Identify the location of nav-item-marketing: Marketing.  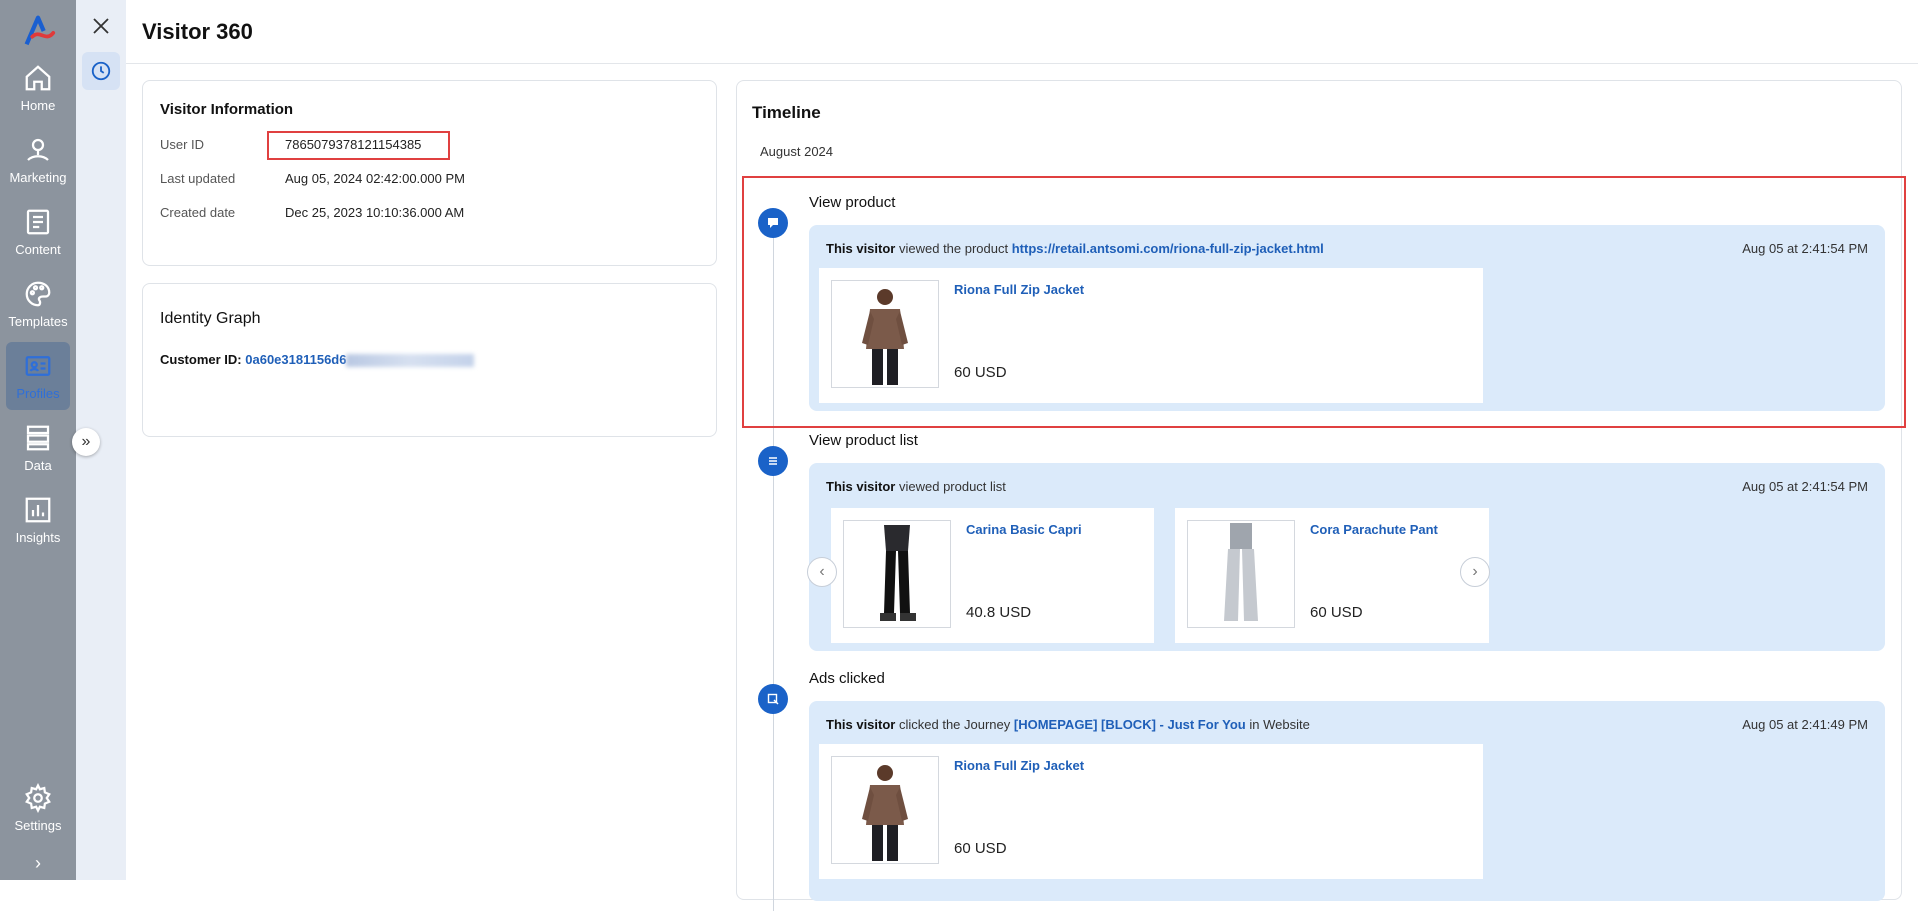
(38, 160).